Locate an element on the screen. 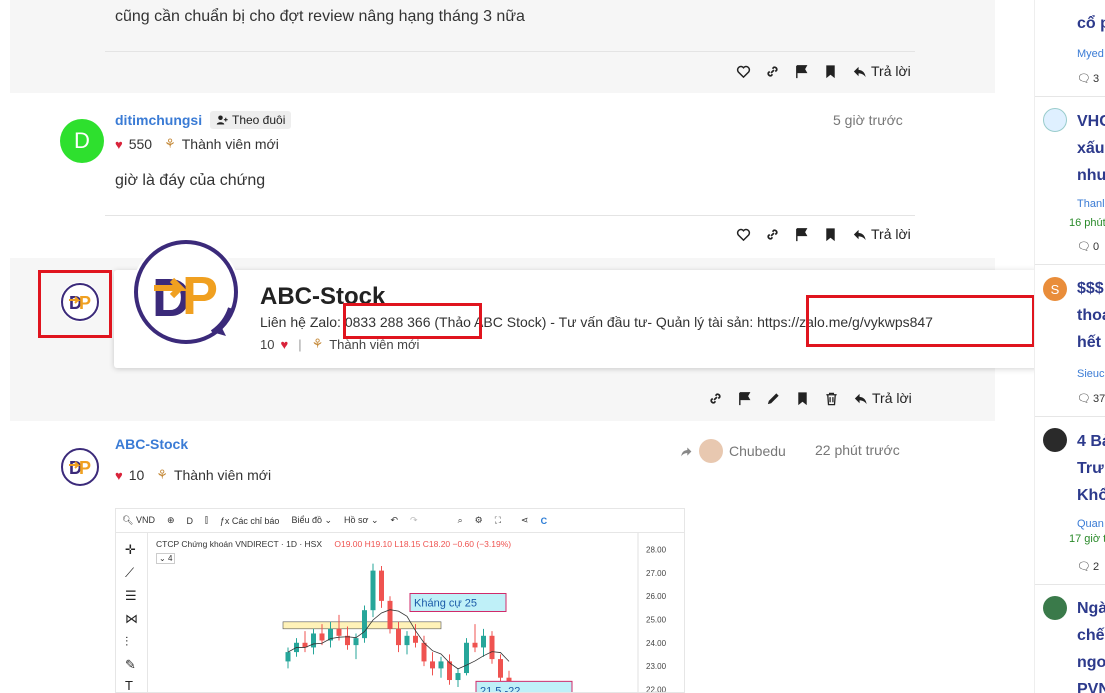 The width and height of the screenshot is (1105, 693). sidebar-item: 4 BảTrưKhổ Quan 17 giờ t 🗨︎2 is located at coordinates (1070, 500).